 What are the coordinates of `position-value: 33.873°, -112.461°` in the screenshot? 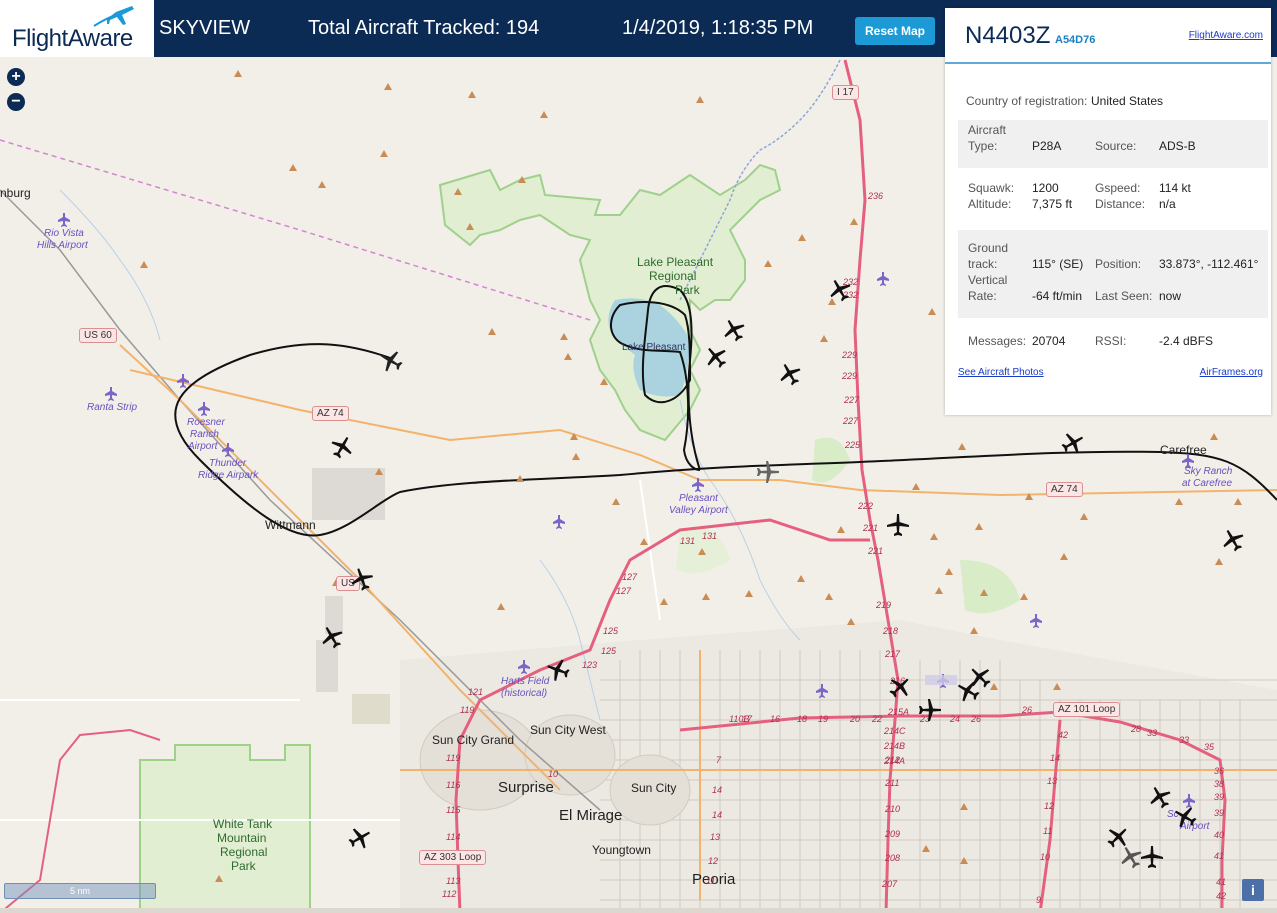 It's located at (1209, 264).